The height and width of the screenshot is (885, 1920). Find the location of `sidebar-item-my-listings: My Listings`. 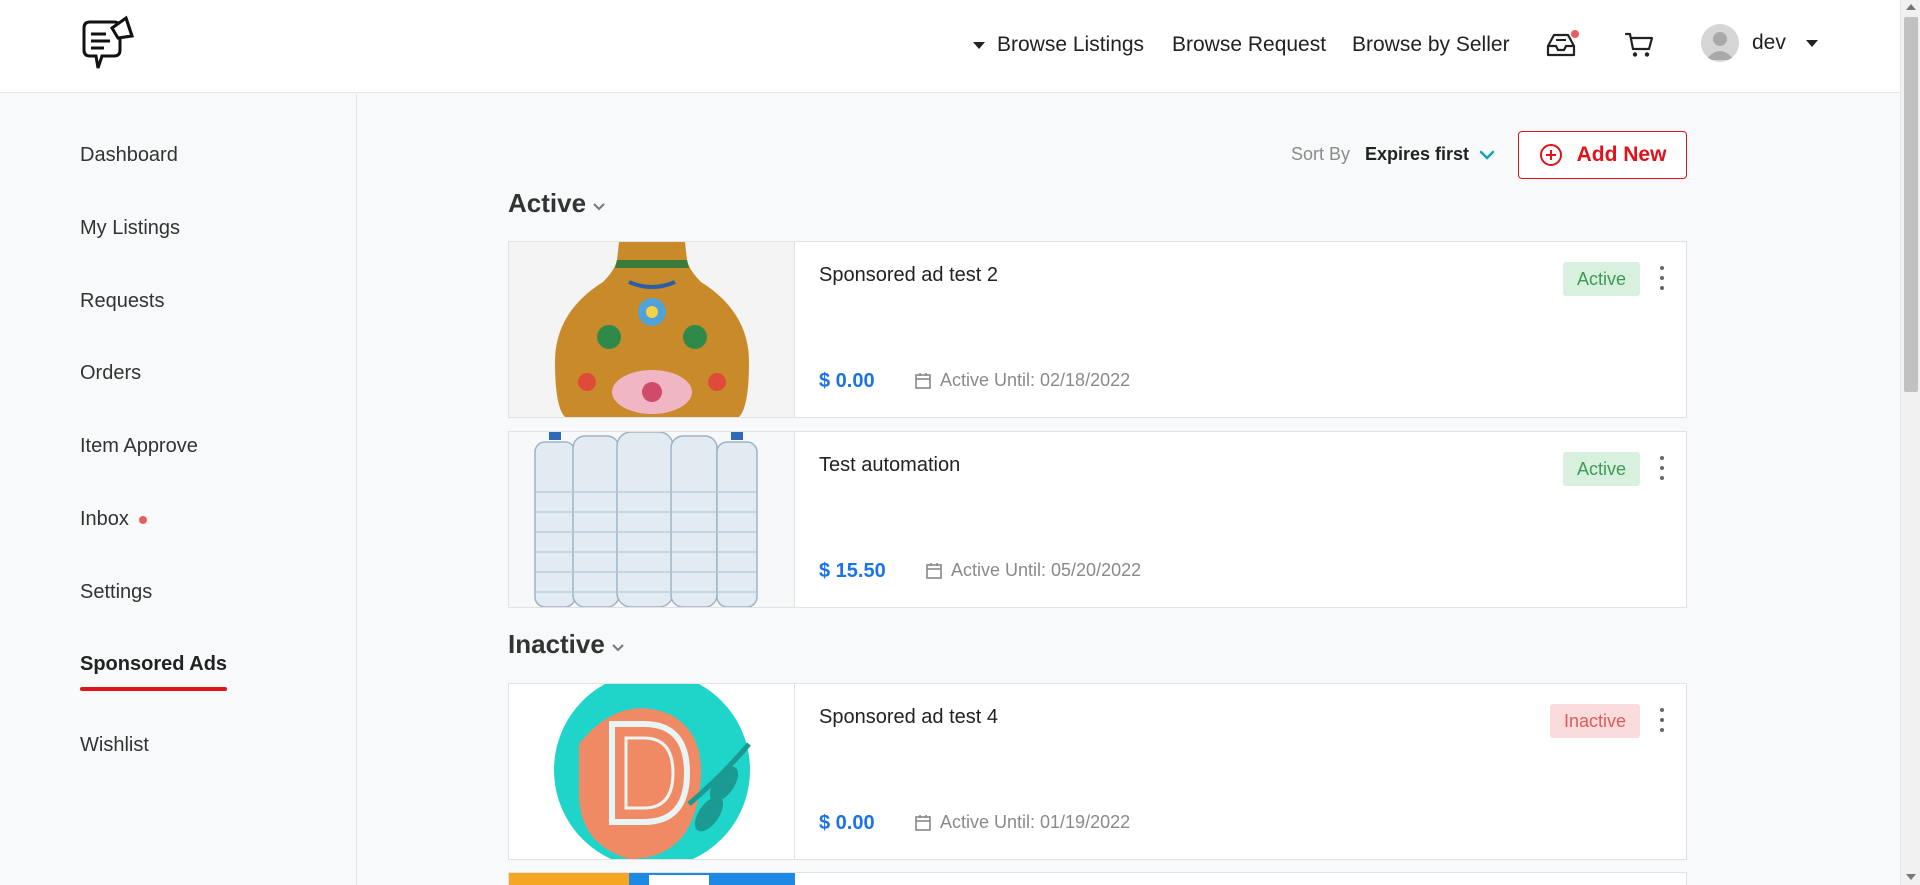

sidebar-item-my-listings: My Listings is located at coordinates (130, 228).